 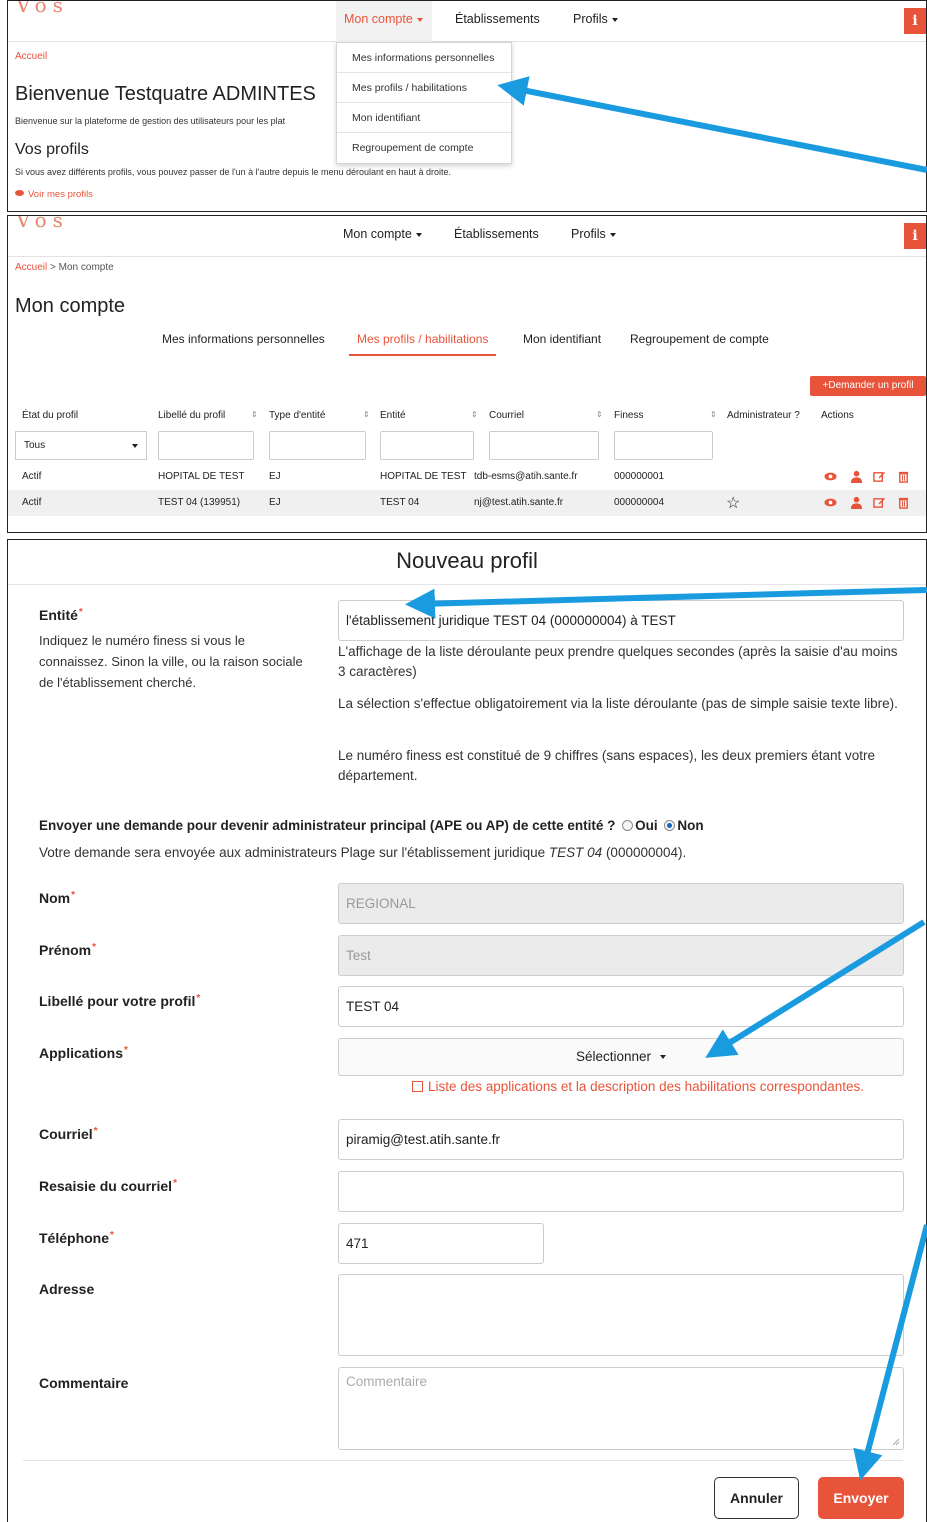 I want to click on applications-select: Sélectionner, so click(x=621, y=1057).